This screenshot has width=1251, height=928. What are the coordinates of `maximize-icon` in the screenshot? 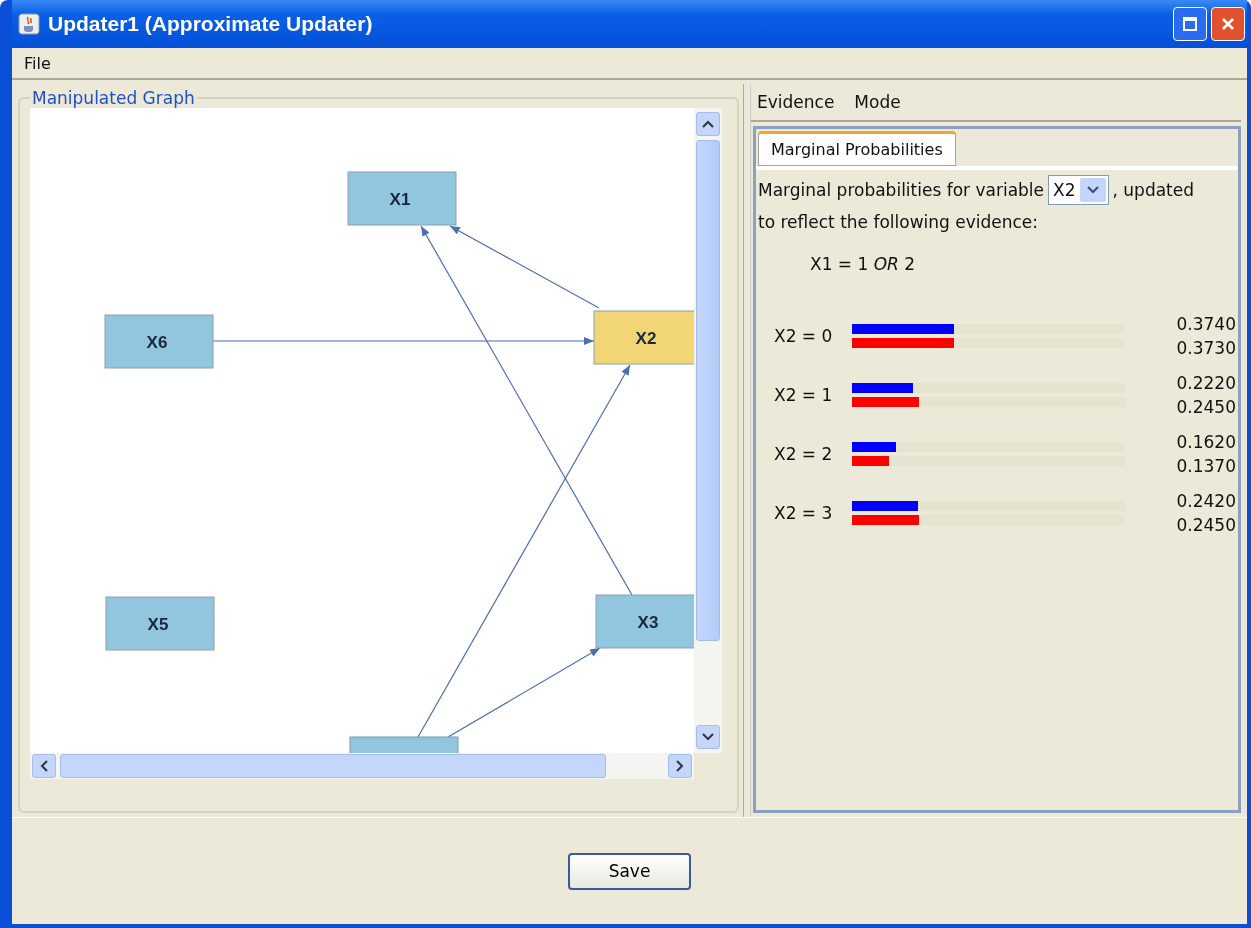 It's located at (1190, 24).